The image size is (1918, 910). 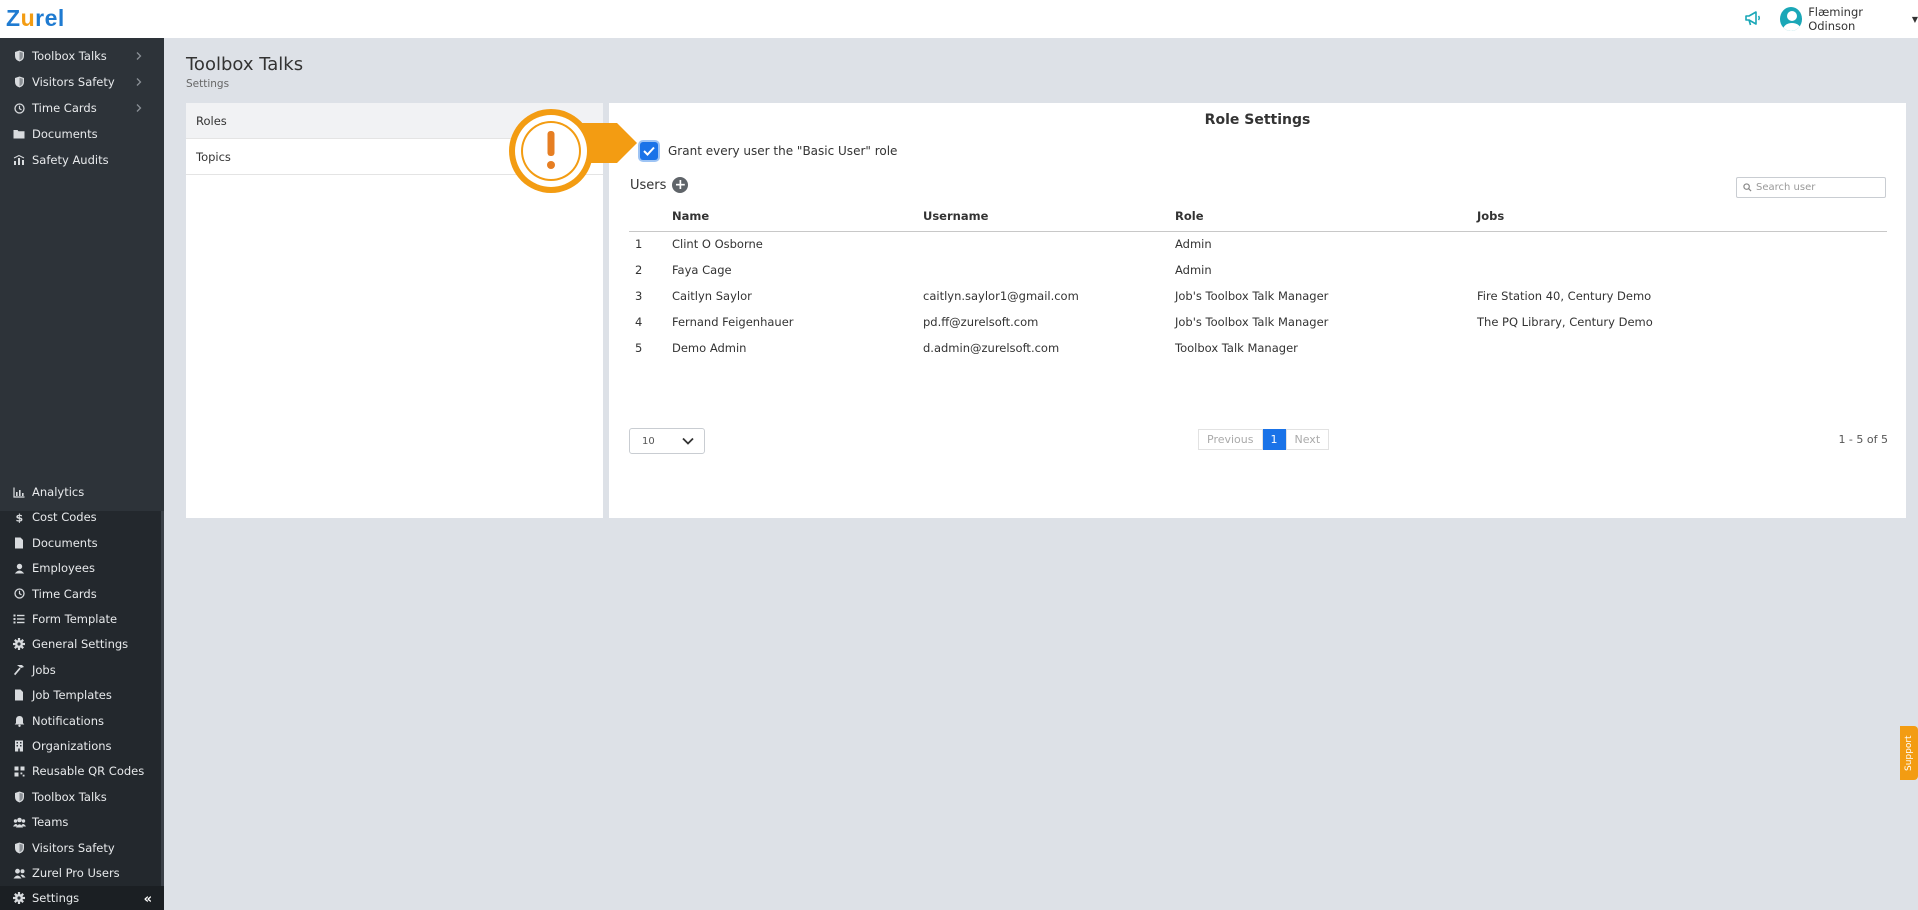 What do you see at coordinates (73, 82) in the screenshot?
I see `sidebar-item-label: Visitors Safety` at bounding box center [73, 82].